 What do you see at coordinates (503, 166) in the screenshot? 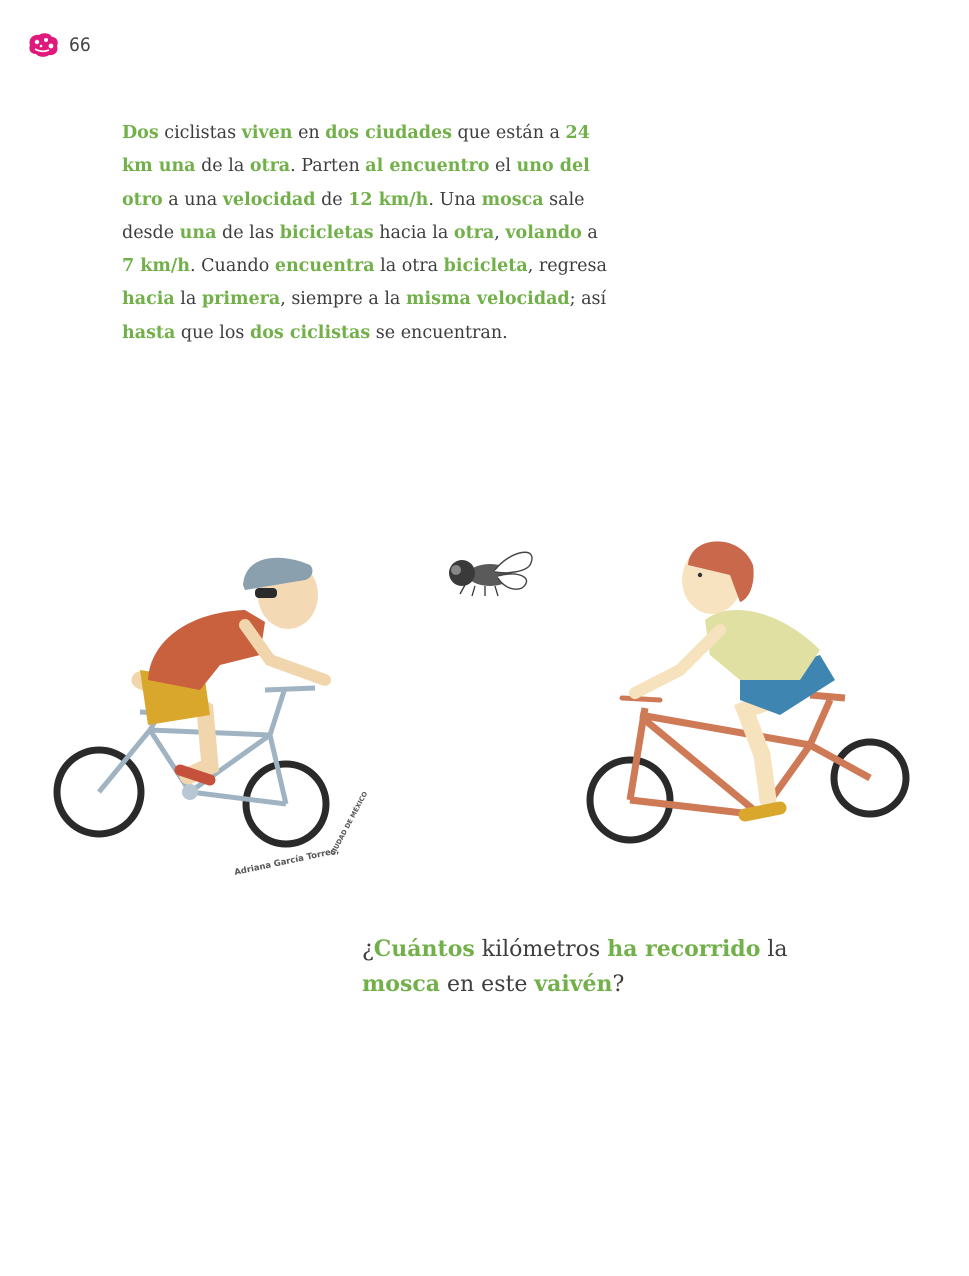
I see `text-segment: el` at bounding box center [503, 166].